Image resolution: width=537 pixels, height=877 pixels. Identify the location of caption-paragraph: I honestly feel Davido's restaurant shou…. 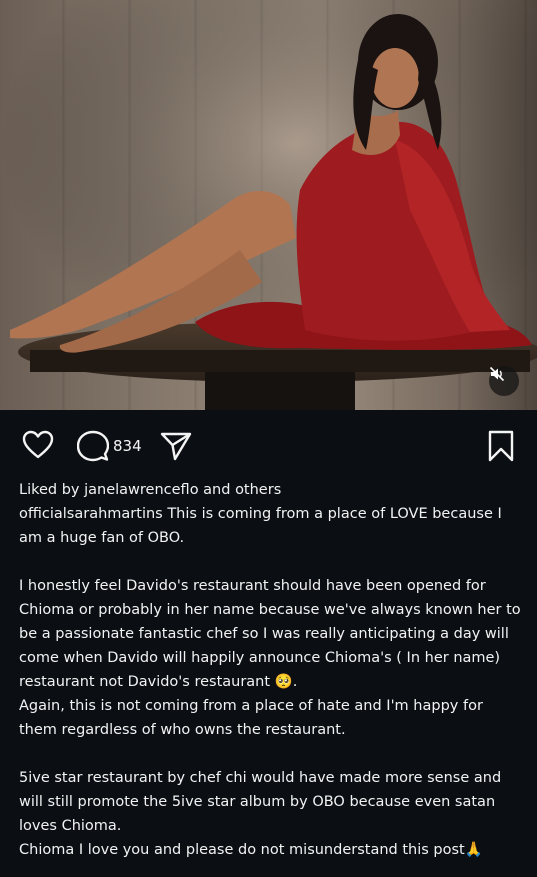
(270, 634).